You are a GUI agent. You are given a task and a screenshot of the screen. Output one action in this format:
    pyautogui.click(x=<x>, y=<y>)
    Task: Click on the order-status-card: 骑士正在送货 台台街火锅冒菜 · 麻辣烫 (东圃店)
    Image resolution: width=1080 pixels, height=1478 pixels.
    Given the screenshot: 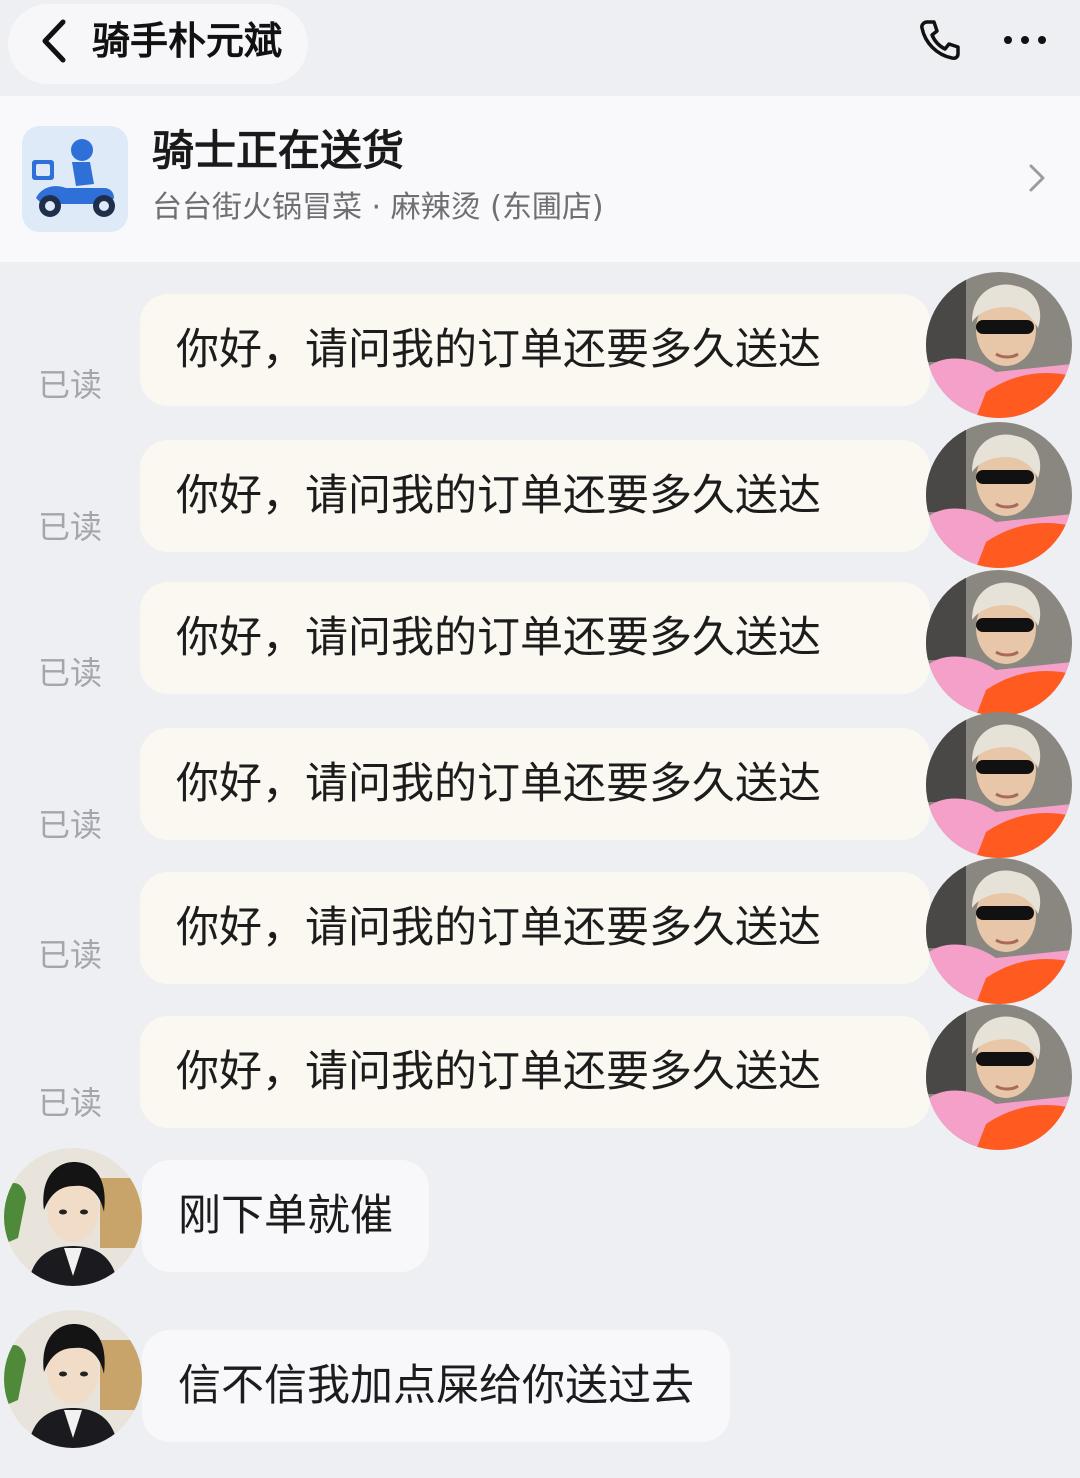 What is the action you would take?
    pyautogui.click(x=540, y=179)
    